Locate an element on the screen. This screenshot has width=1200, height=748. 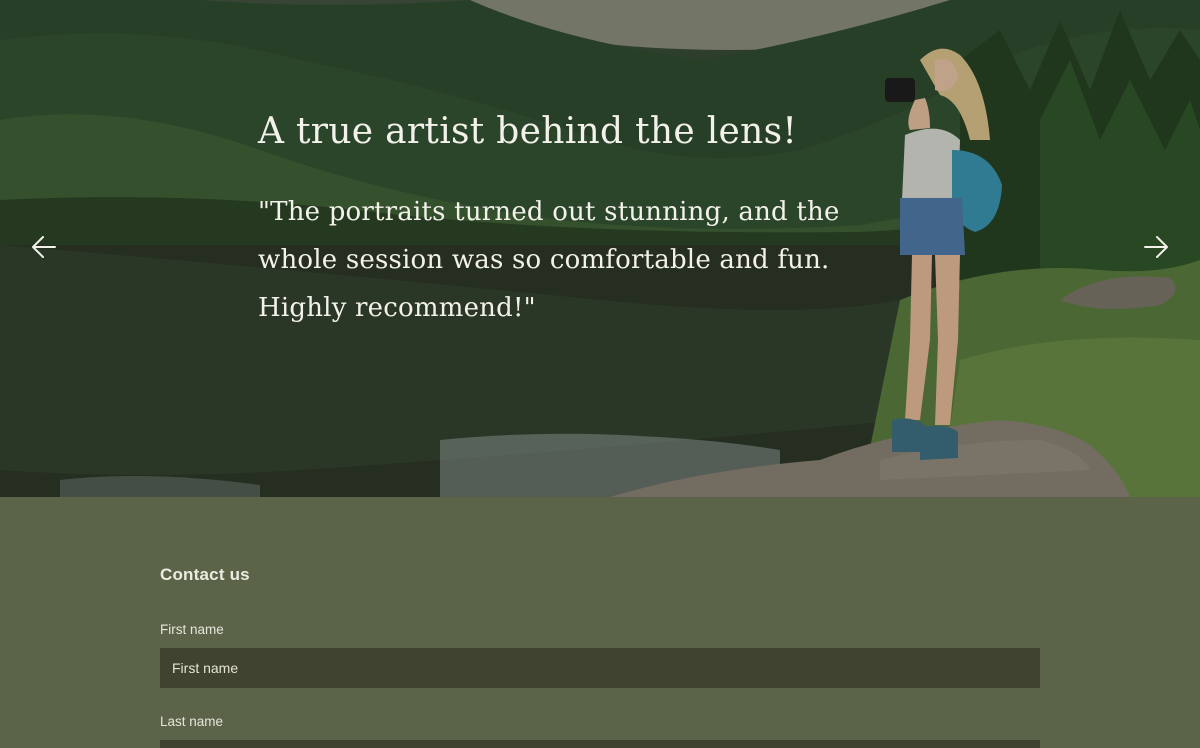
arrow-left-icon is located at coordinates (44, 247).